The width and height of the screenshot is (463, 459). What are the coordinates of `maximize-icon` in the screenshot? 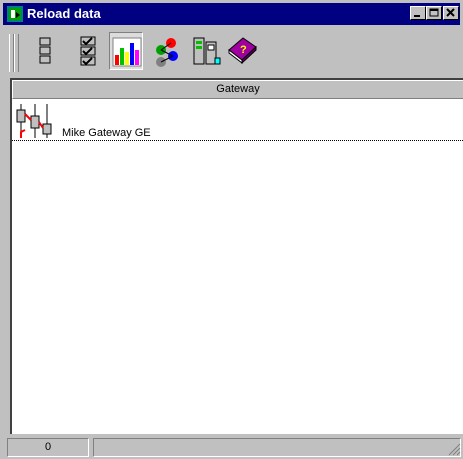 It's located at (434, 12).